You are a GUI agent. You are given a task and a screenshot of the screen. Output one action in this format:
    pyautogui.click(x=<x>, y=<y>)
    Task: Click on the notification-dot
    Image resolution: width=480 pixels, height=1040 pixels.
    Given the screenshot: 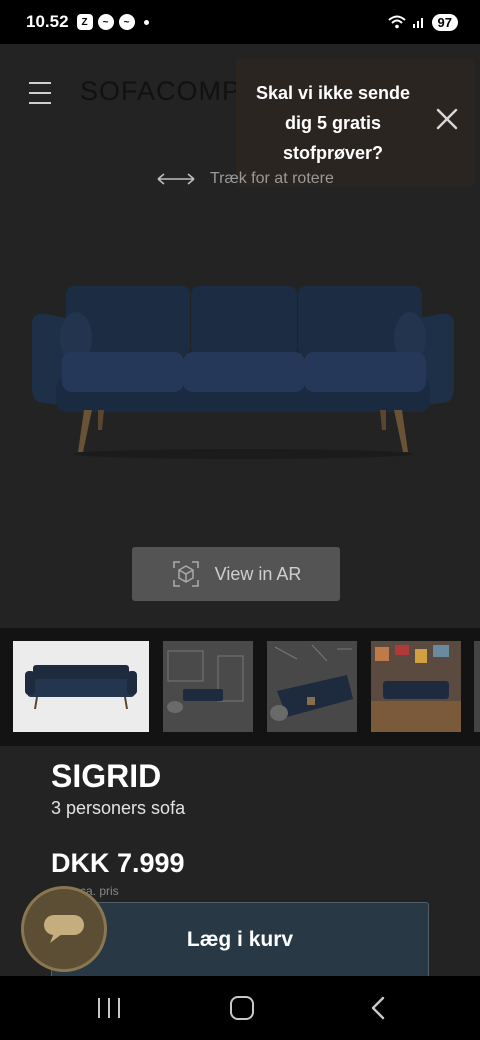 What is the action you would take?
    pyautogui.click(x=146, y=22)
    